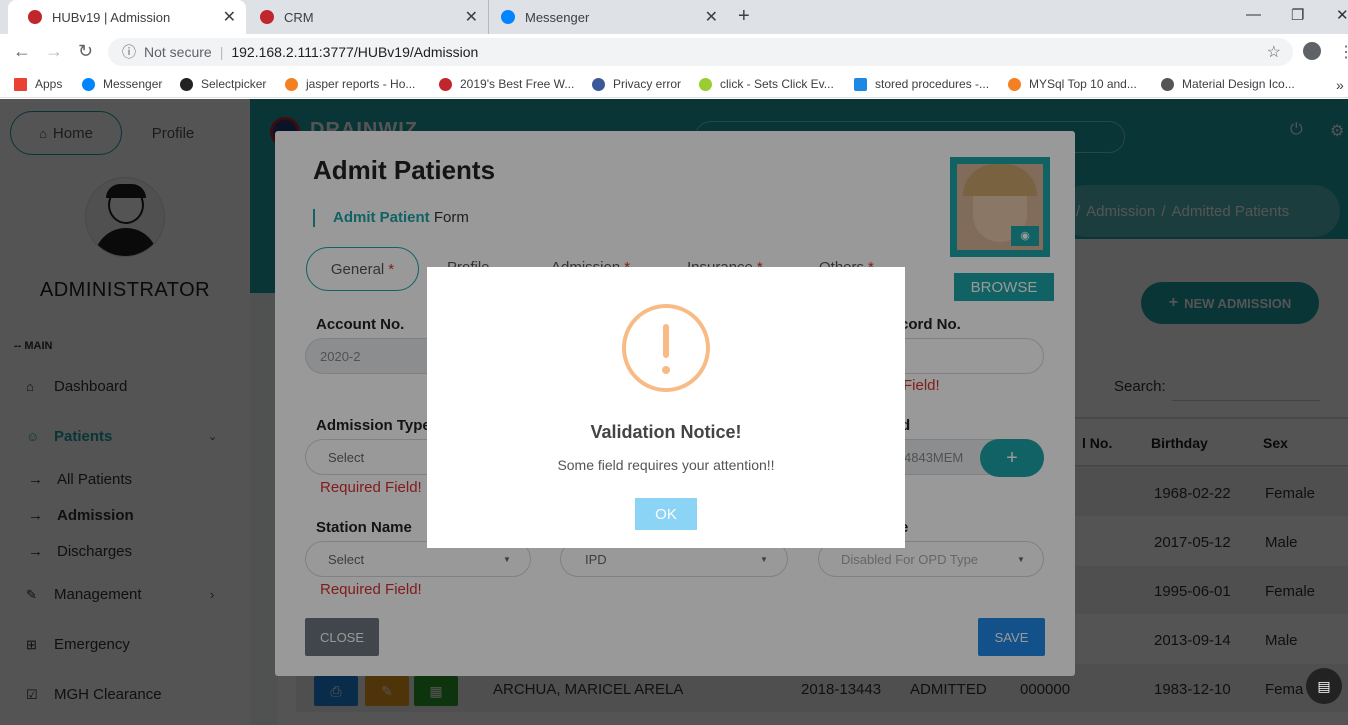 This screenshot has width=1348, height=725. What do you see at coordinates (744, 16) in the screenshot?
I see `new-tab-icon: +` at bounding box center [744, 16].